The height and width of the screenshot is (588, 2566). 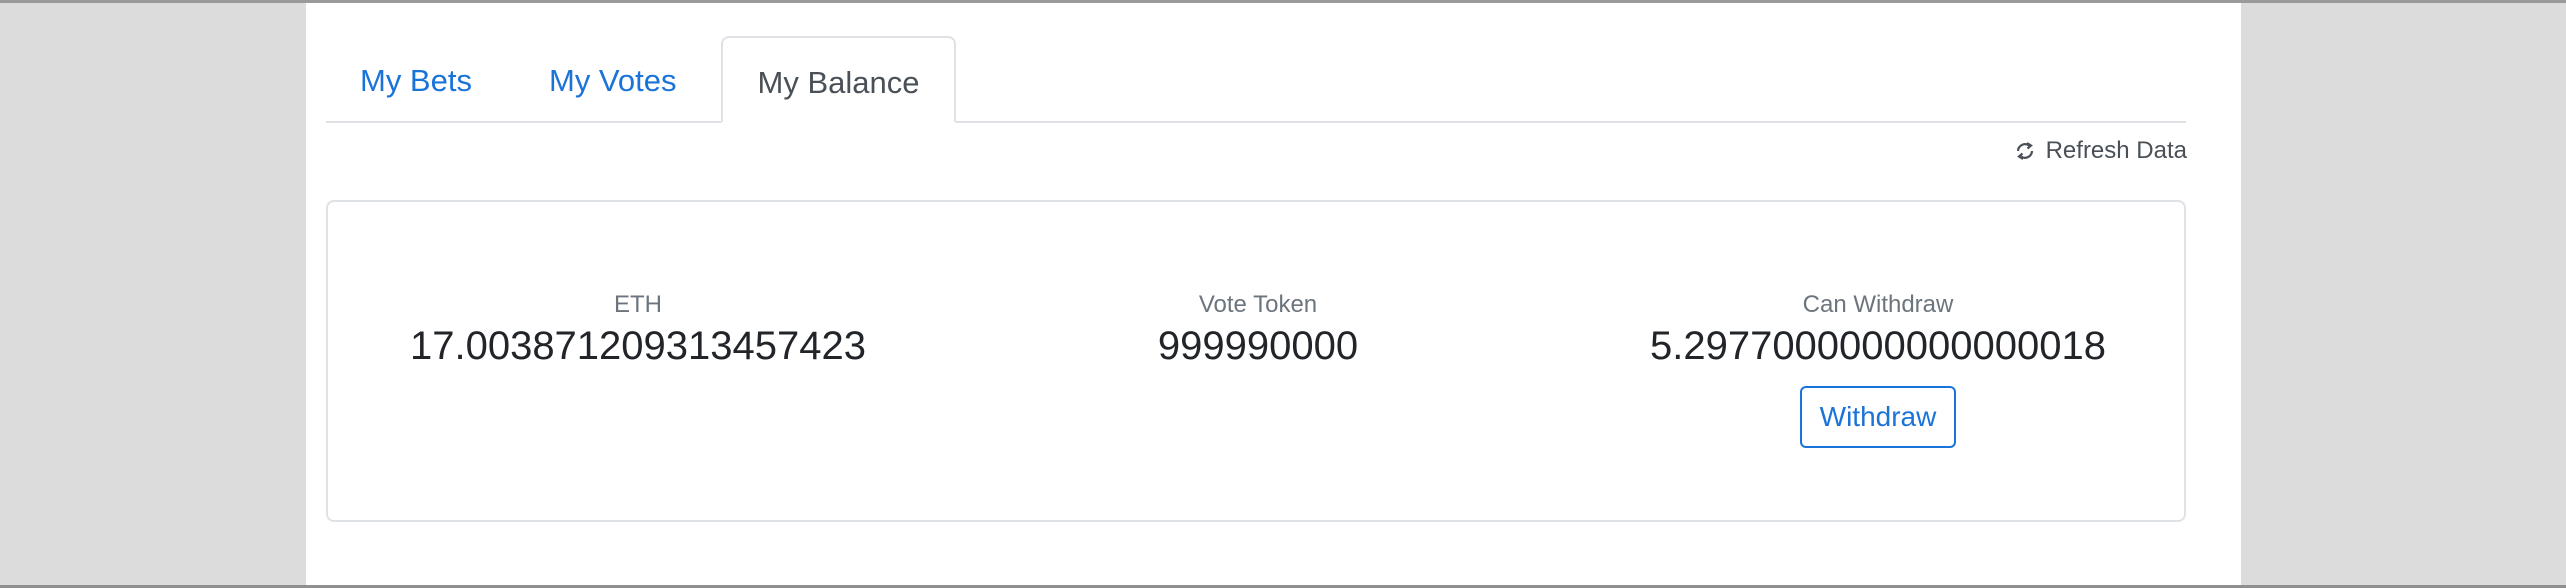 I want to click on tab-my-balance: My Balance, so click(x=838, y=79).